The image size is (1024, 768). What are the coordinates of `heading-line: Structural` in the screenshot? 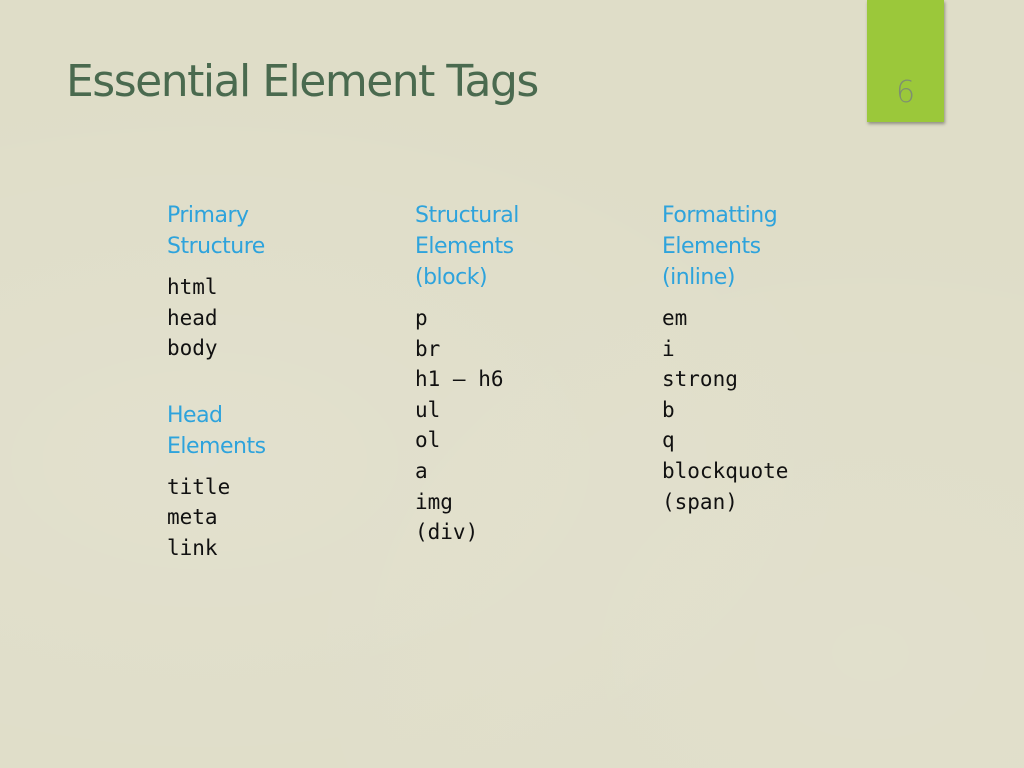 It's located at (467, 215).